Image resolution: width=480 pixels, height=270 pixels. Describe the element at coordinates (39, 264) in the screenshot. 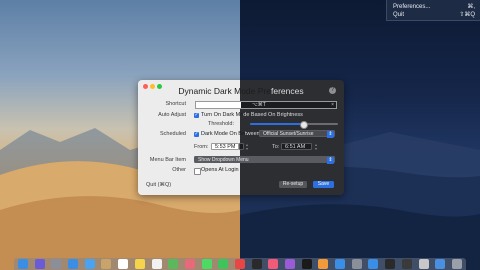

I see `siri-icon` at that location.